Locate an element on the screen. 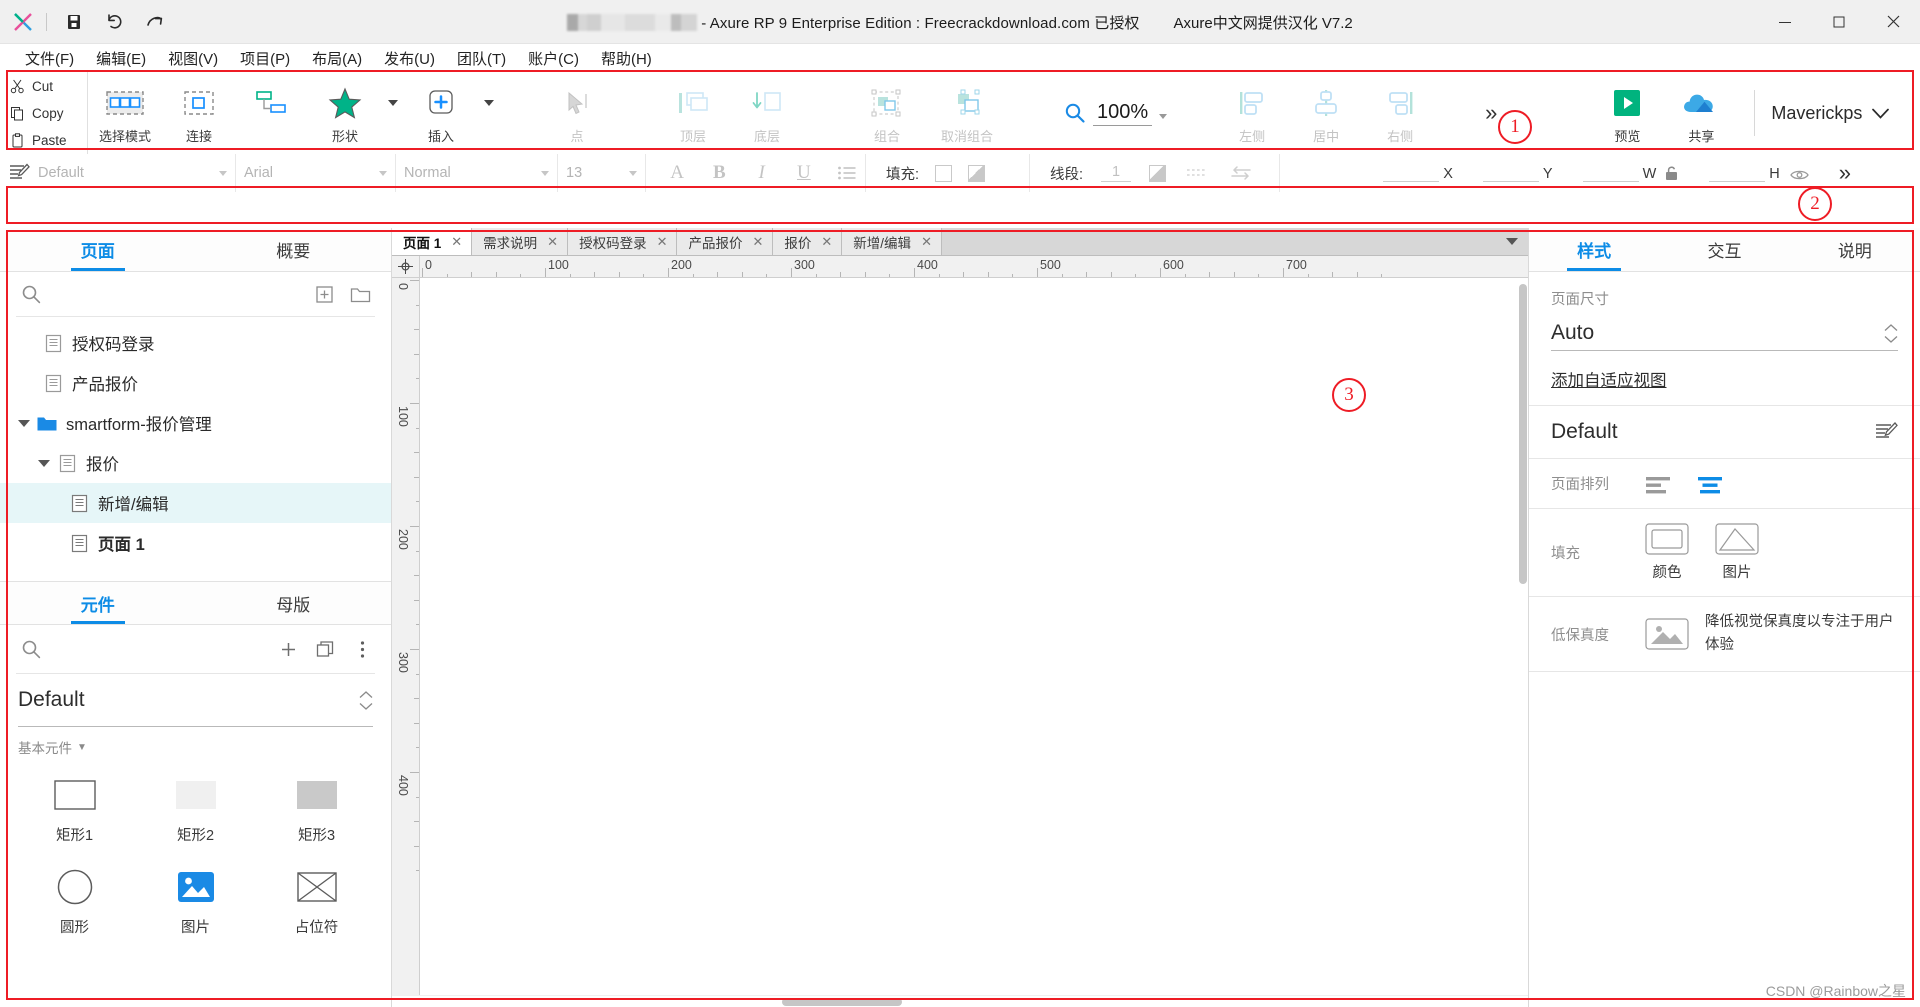  font-family-select: Arial is located at coordinates (315, 173).